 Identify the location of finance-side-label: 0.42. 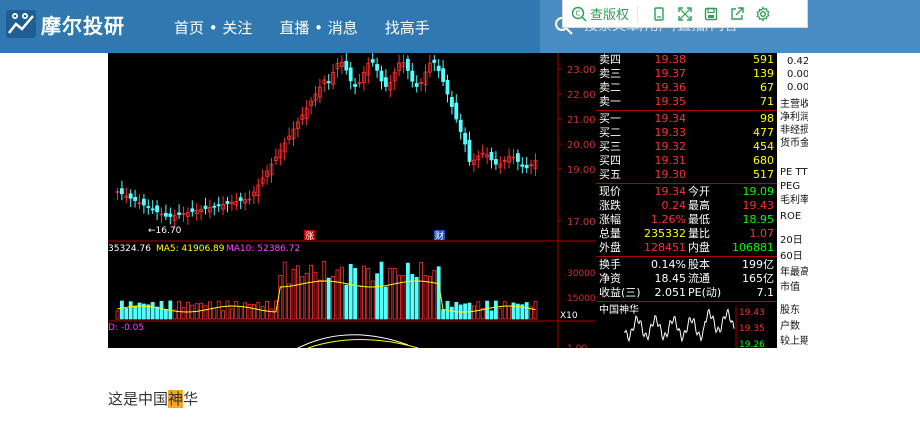
(797, 61).